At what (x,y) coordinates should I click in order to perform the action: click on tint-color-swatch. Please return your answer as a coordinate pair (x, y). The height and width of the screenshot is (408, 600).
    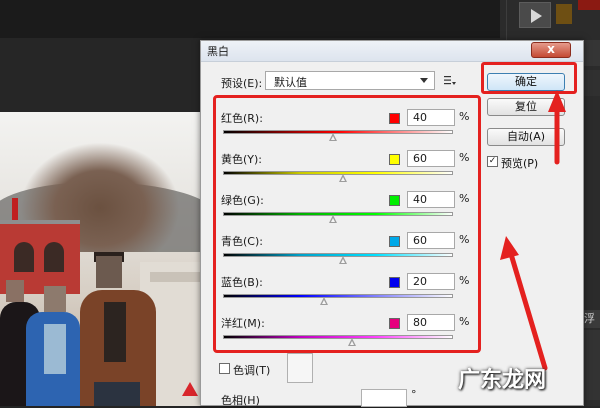
    Looking at the image, I should click on (300, 368).